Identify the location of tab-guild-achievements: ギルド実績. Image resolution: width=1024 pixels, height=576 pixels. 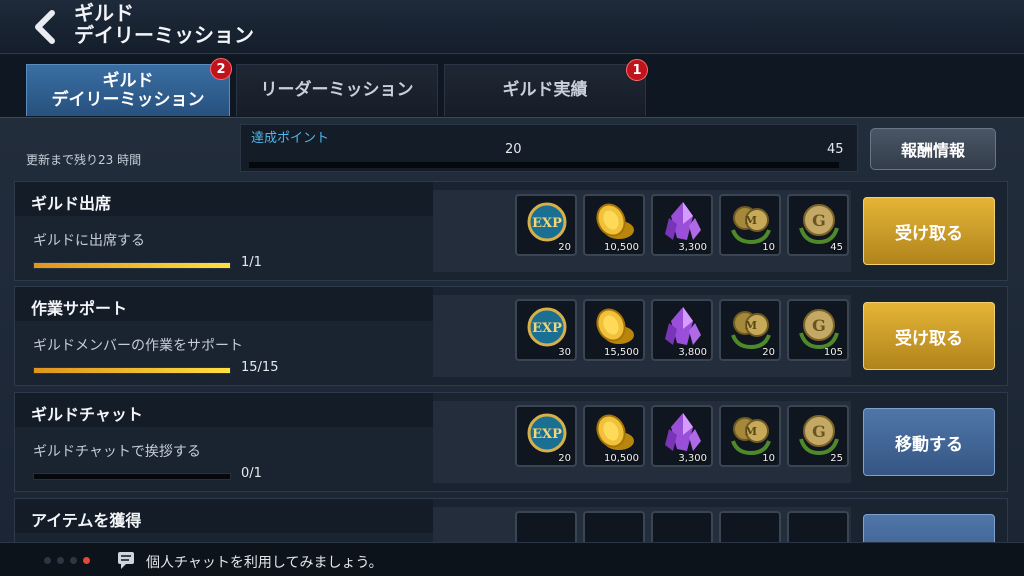
(545, 90).